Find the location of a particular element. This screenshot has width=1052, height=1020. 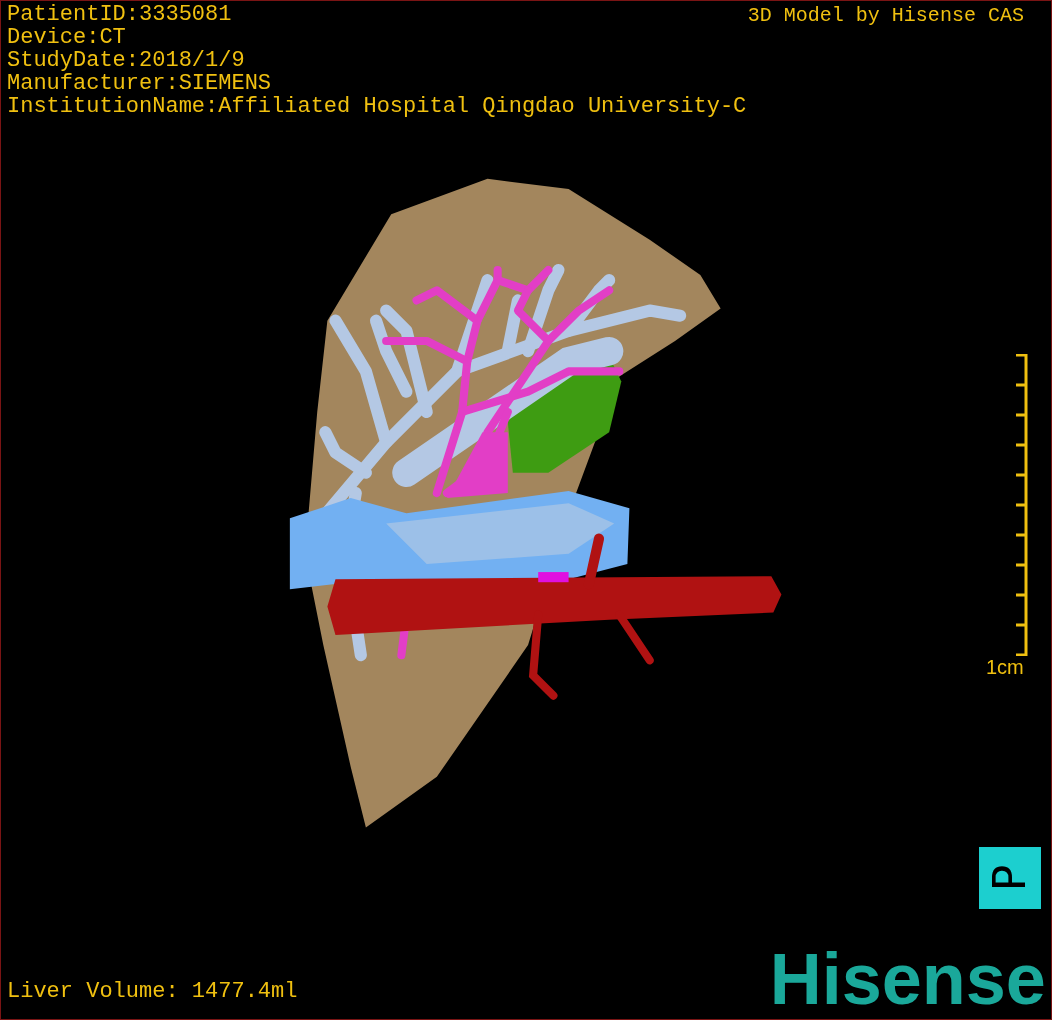

liver-volume-text: Liver Volume: 1477.4ml is located at coordinates (152, 992).